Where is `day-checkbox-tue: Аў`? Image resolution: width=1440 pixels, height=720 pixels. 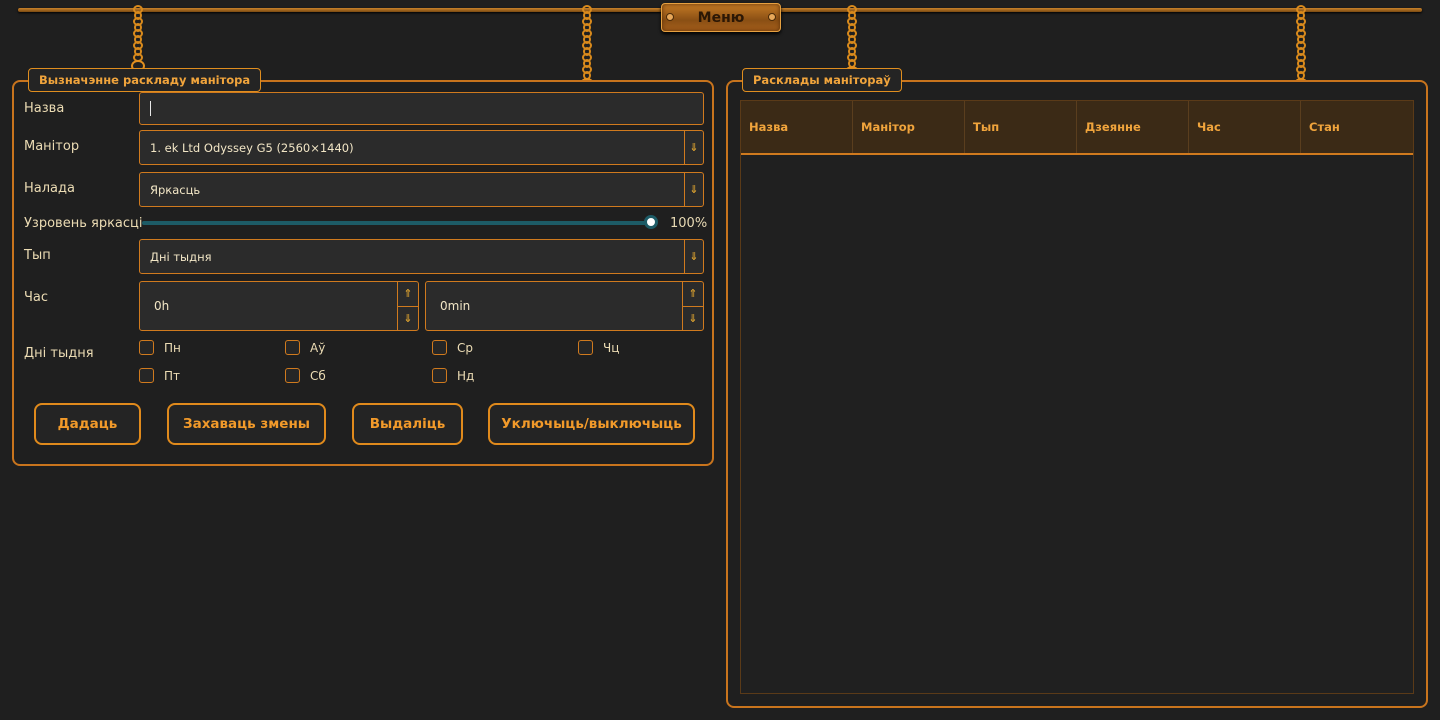
day-checkbox-tue: Аў is located at coordinates (305, 347).